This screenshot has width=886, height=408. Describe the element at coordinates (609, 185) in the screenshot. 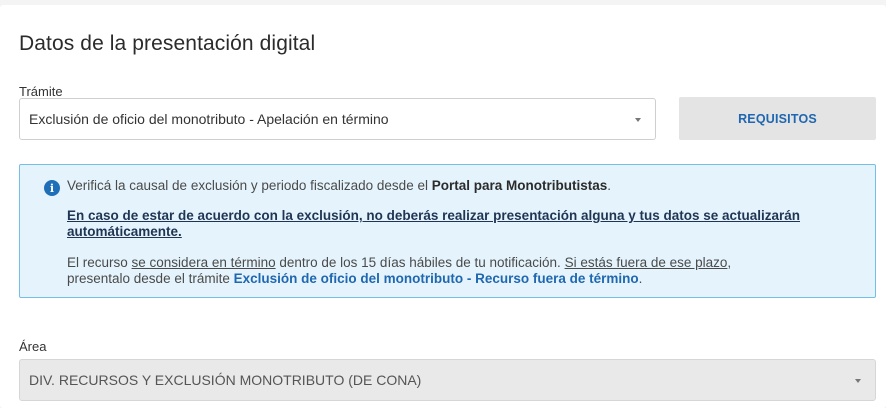

I see `info-line1-suffix: .` at that location.